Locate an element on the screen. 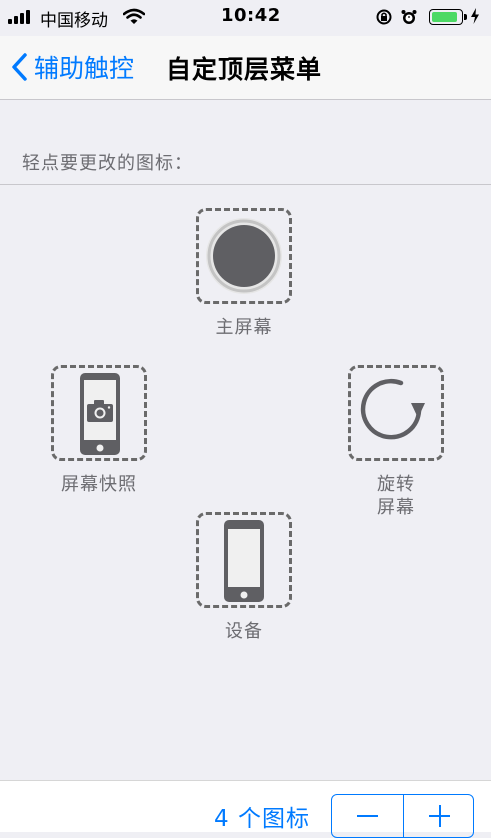 This screenshot has height=838, width=491. menu-slot-rotate-screen: 旋转 屏幕 is located at coordinates (396, 442).